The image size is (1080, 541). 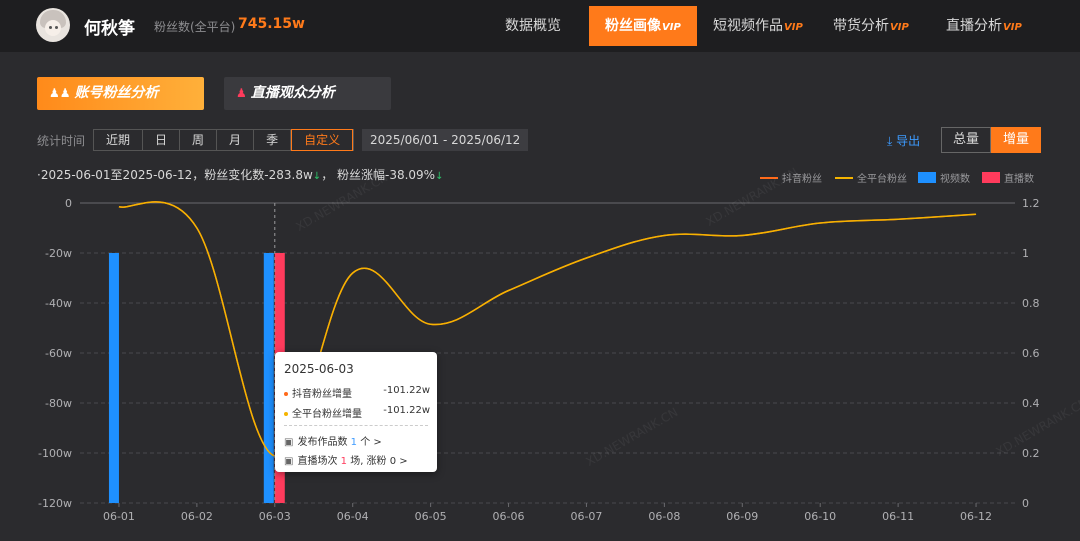 I want to click on y-left-tick-label: -60w, so click(x=58, y=353).